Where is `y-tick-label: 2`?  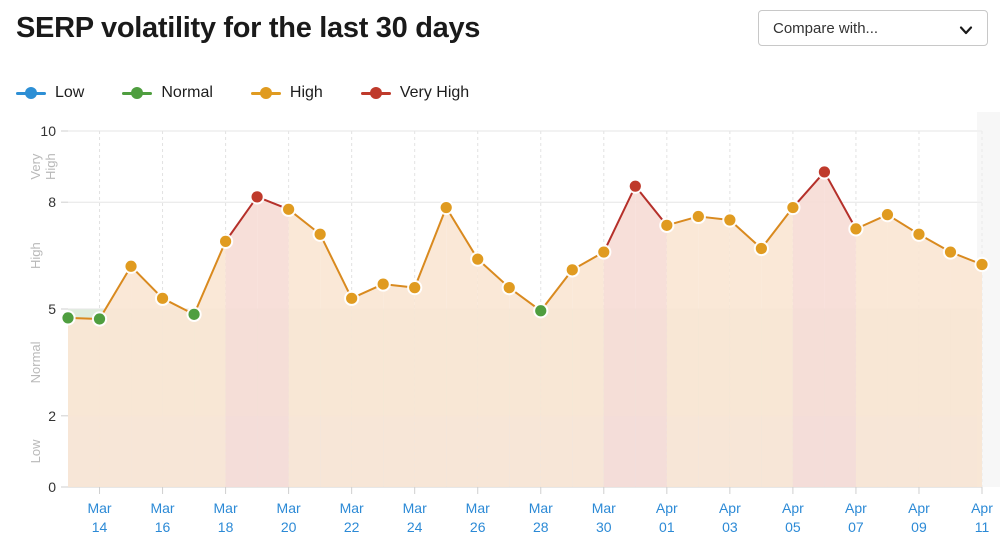 y-tick-label: 2 is located at coordinates (52, 416).